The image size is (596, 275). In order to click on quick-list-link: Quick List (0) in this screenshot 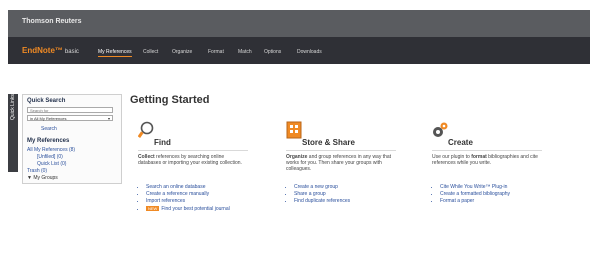, I will do `click(51, 164)`.